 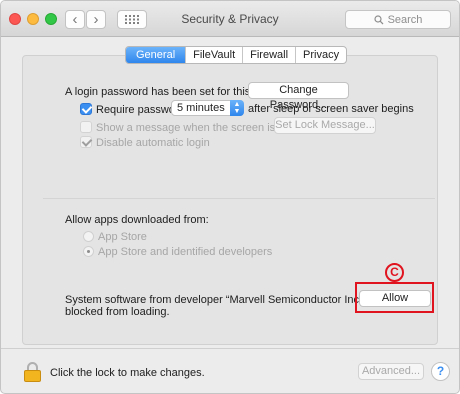 I want to click on search-input: Search, so click(x=398, y=19).